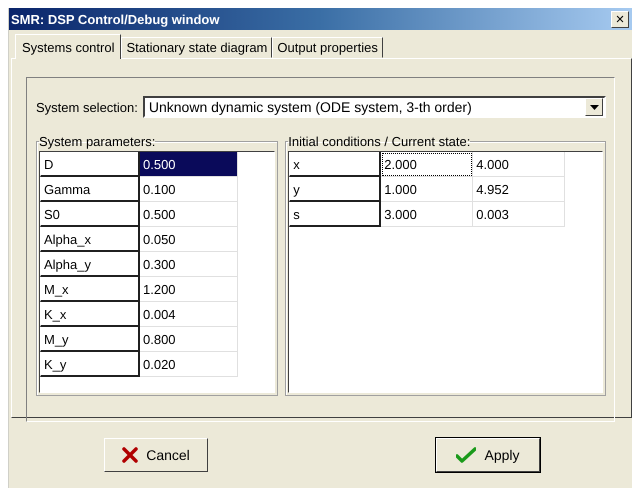 The height and width of the screenshot is (488, 637). I want to click on group-title: System parameters:, so click(97, 141).